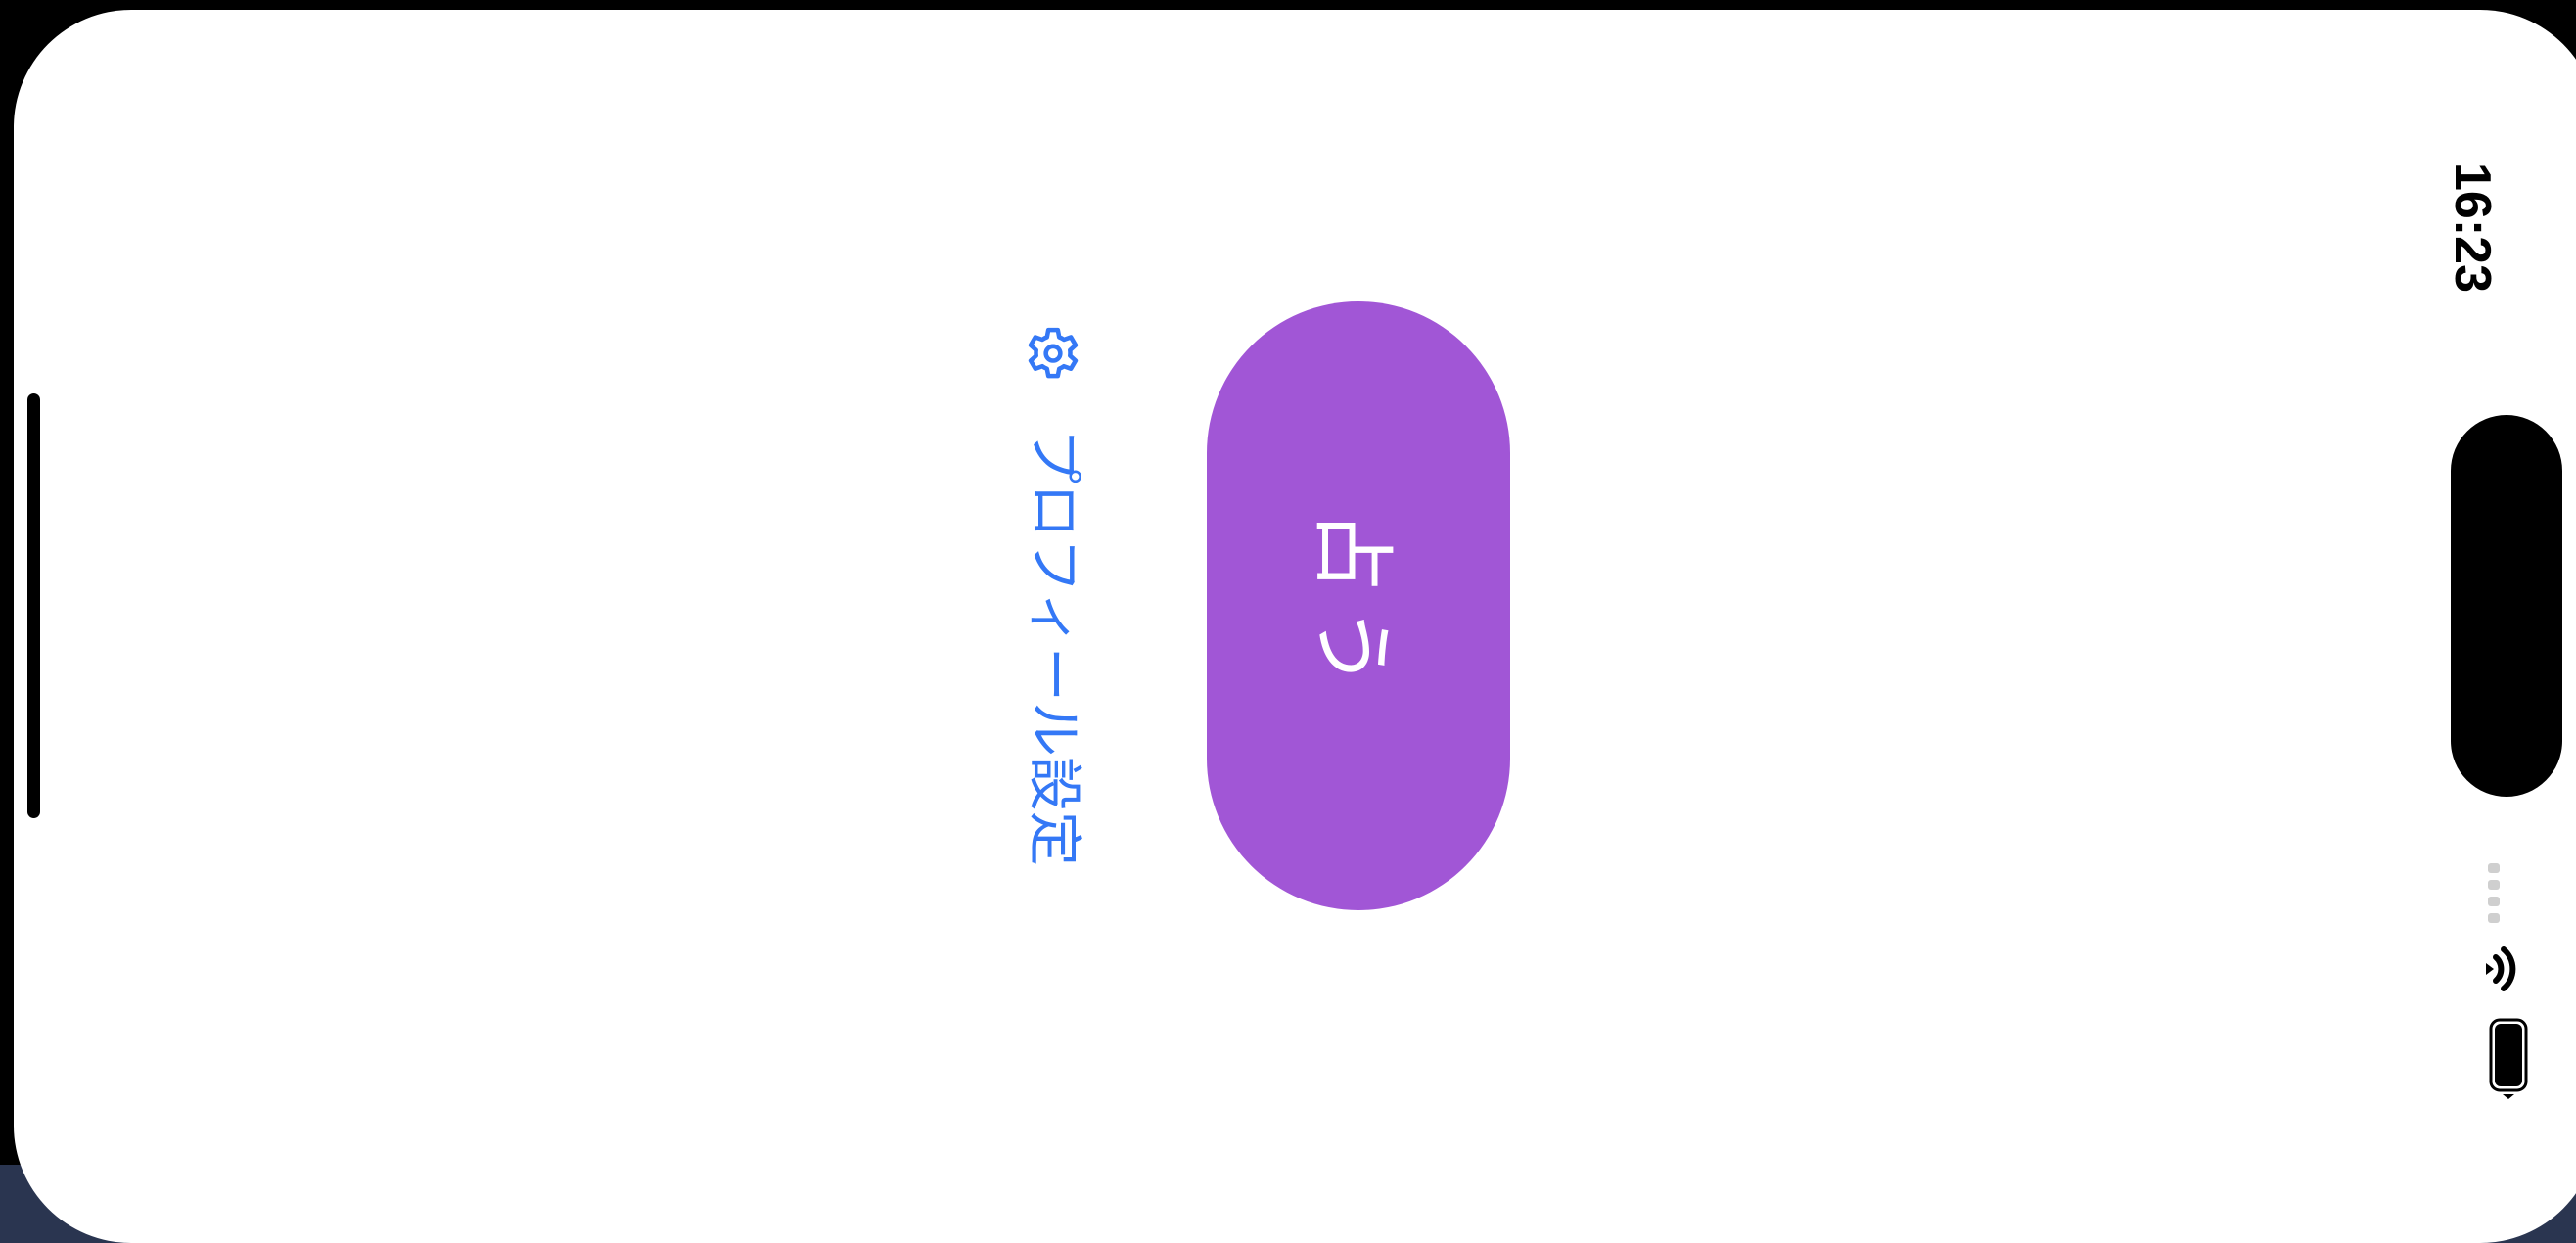 The width and height of the screenshot is (2576, 1243). Describe the element at coordinates (2473, 227) in the screenshot. I see `status-time: 16:23` at that location.